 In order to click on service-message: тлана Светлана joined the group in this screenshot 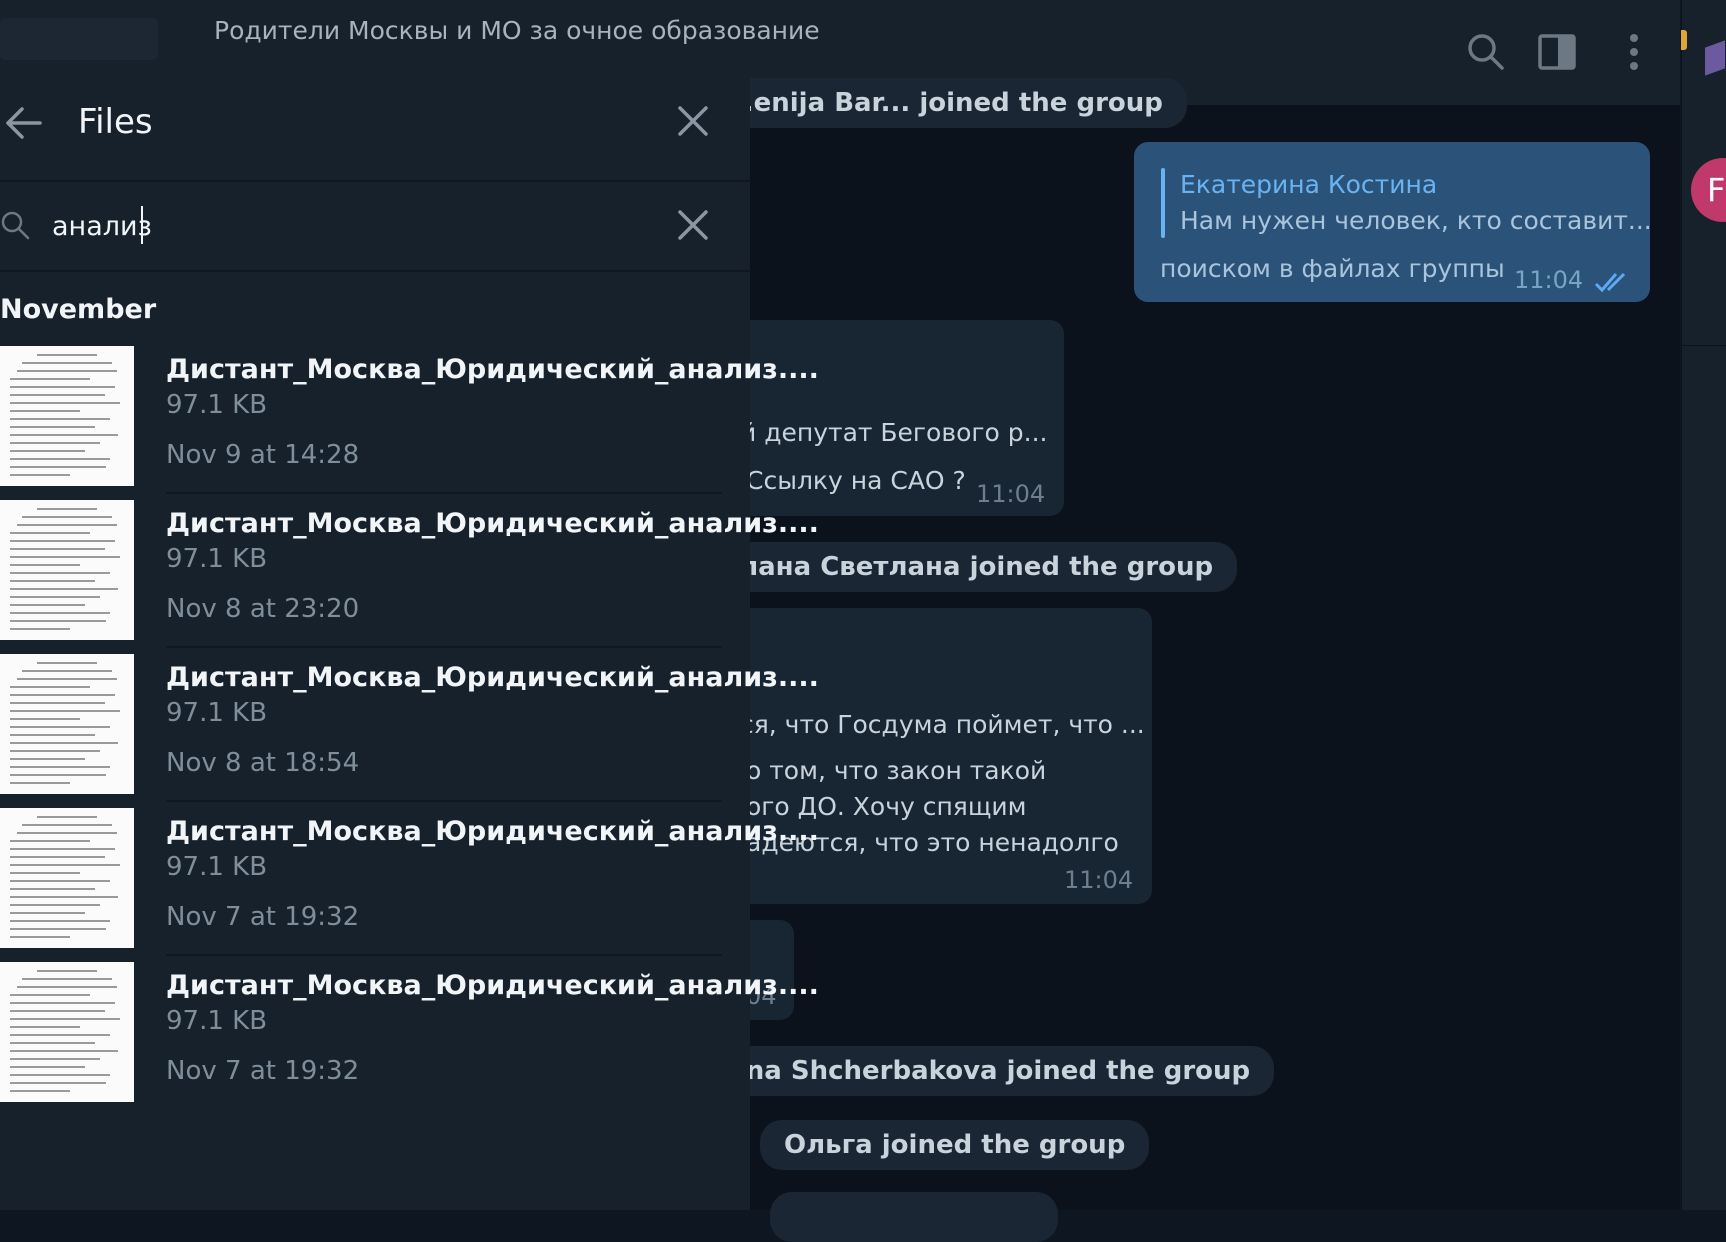, I will do `click(969, 567)`.